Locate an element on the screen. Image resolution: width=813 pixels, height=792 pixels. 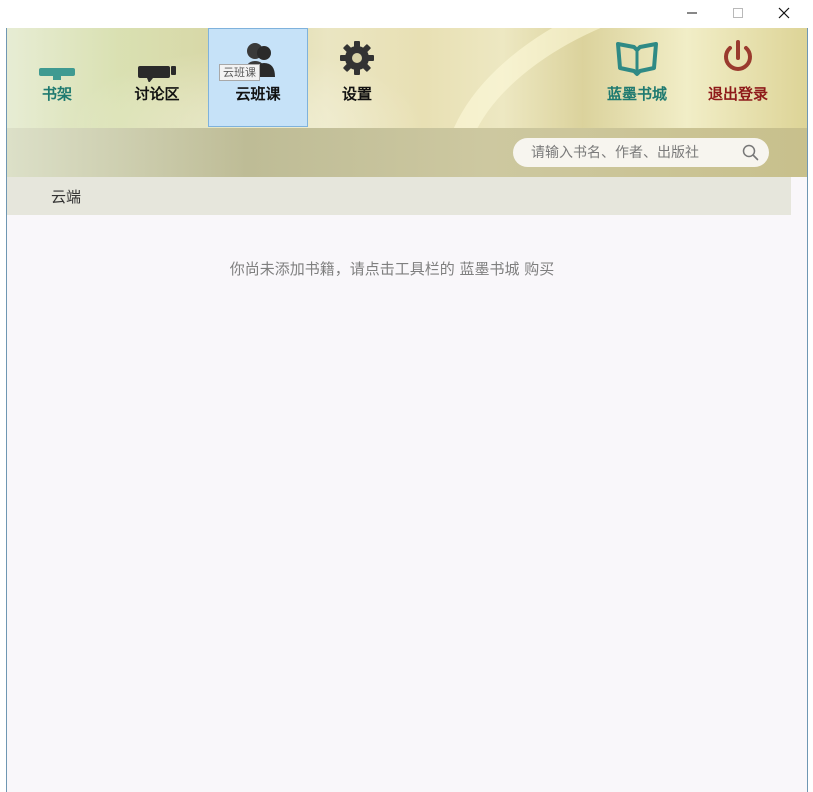
maximize-icon is located at coordinates (738, 13).